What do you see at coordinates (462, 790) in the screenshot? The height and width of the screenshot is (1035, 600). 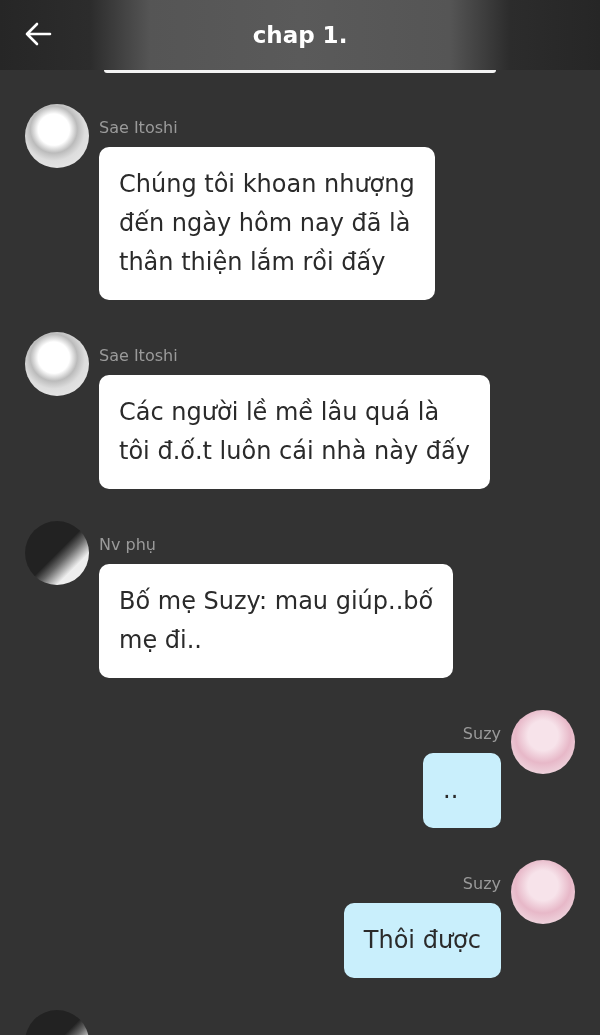 I see `message-bubble: ..` at bounding box center [462, 790].